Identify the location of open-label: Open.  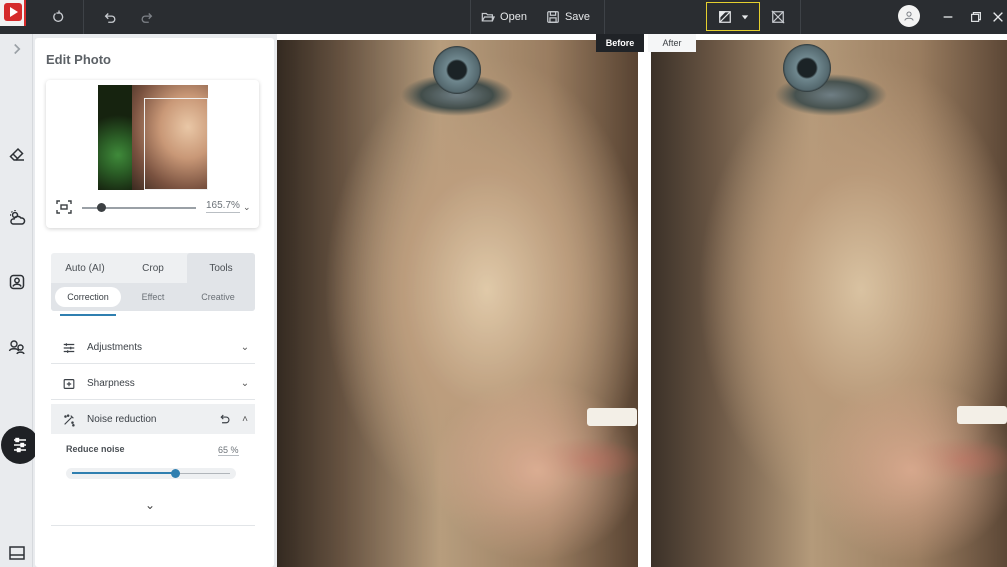
(513, 17).